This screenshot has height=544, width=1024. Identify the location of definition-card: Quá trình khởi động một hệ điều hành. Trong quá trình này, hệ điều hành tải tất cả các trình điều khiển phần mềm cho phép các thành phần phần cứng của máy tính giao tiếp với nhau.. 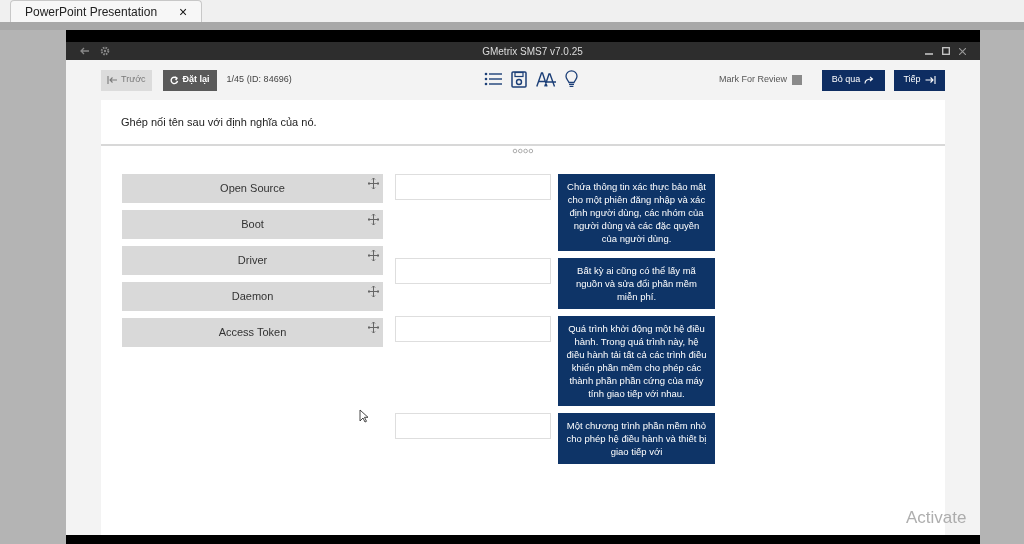
(636, 361).